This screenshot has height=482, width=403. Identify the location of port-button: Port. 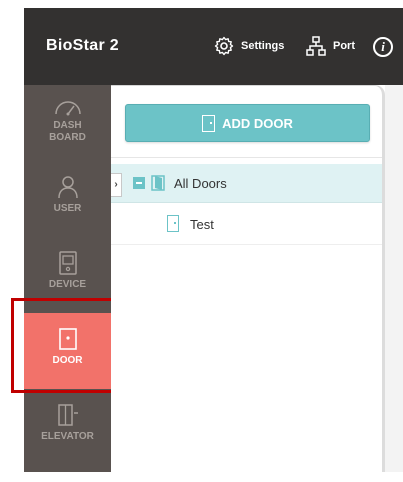
(330, 46).